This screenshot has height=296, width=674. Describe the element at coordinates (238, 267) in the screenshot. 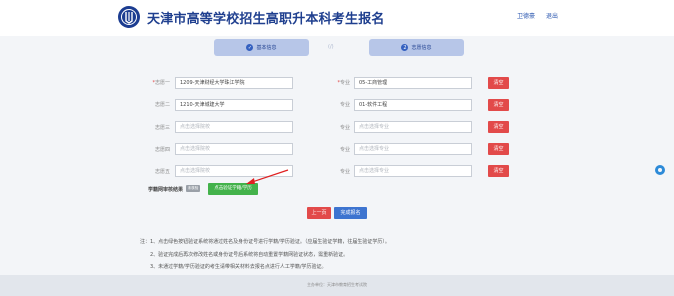

I see `note-line-3: 3、未通过学籍/学历验证的考生请带相关材料去报名点进行人工学籍/学历验证。` at that location.